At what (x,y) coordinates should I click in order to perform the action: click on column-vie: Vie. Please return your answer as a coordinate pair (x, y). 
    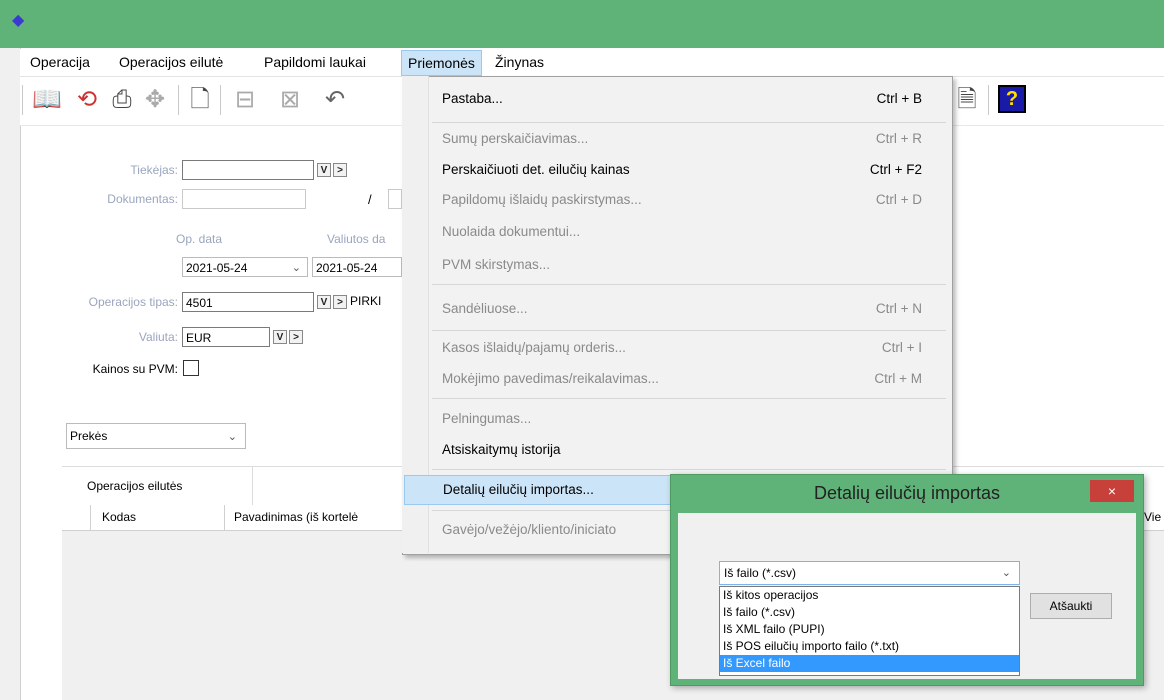
    Looking at the image, I should click on (1153, 517).